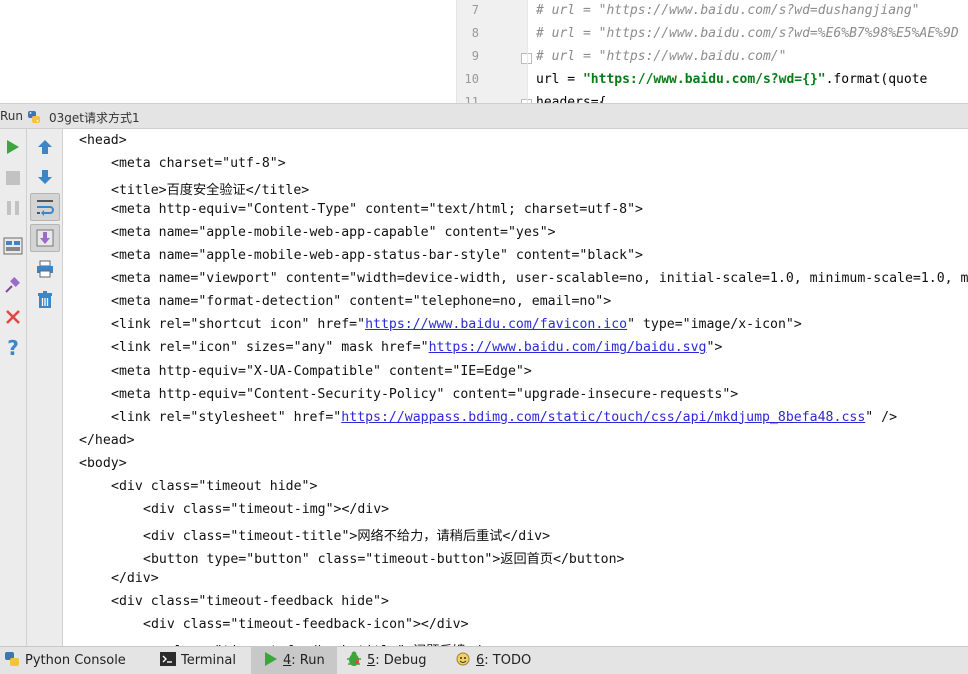 The width and height of the screenshot is (968, 674). What do you see at coordinates (471, 99) in the screenshot?
I see `line-number: 11` at bounding box center [471, 99].